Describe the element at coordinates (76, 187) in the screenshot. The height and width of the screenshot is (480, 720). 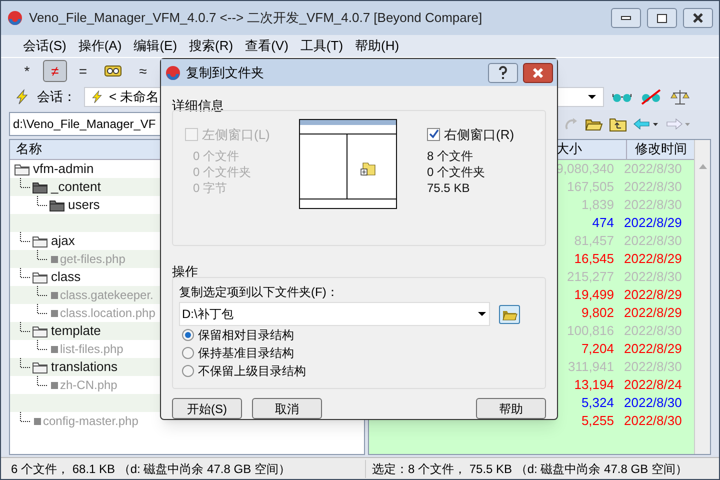
I see `folder-name: _content` at that location.